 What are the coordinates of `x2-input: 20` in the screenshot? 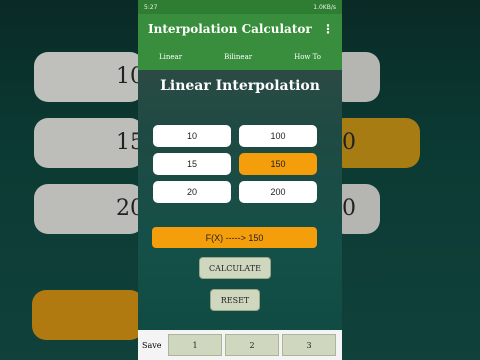 It's located at (192, 192).